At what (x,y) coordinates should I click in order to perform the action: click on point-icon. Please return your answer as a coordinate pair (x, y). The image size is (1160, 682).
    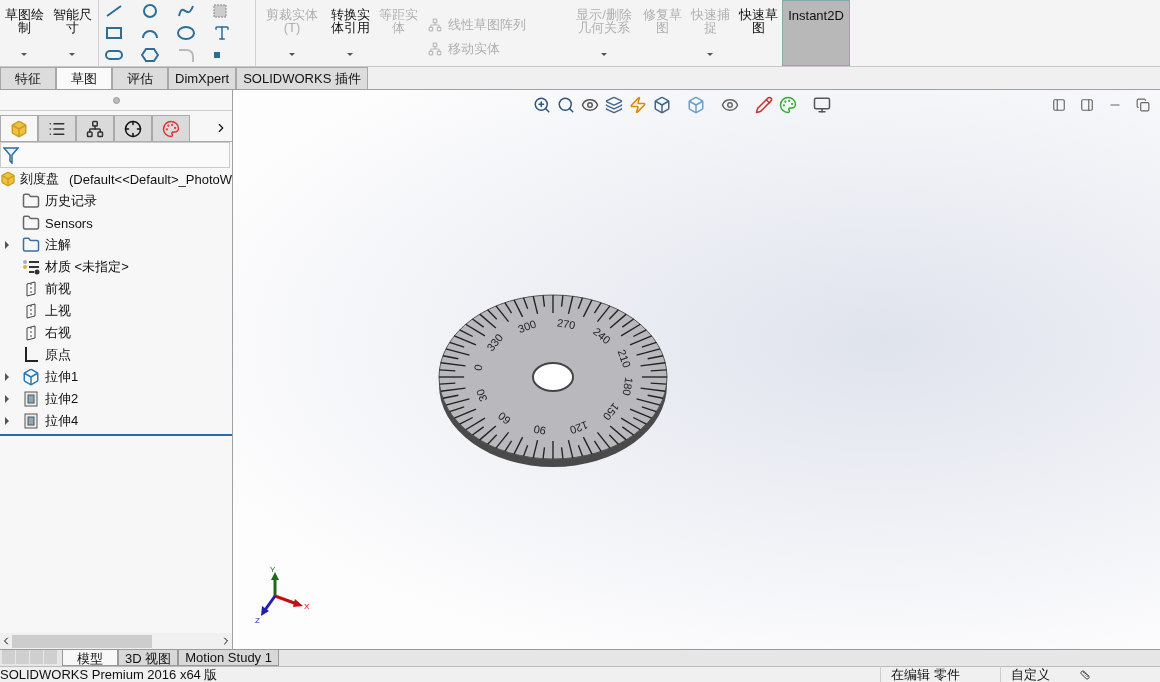
    Looking at the image, I should click on (217, 55).